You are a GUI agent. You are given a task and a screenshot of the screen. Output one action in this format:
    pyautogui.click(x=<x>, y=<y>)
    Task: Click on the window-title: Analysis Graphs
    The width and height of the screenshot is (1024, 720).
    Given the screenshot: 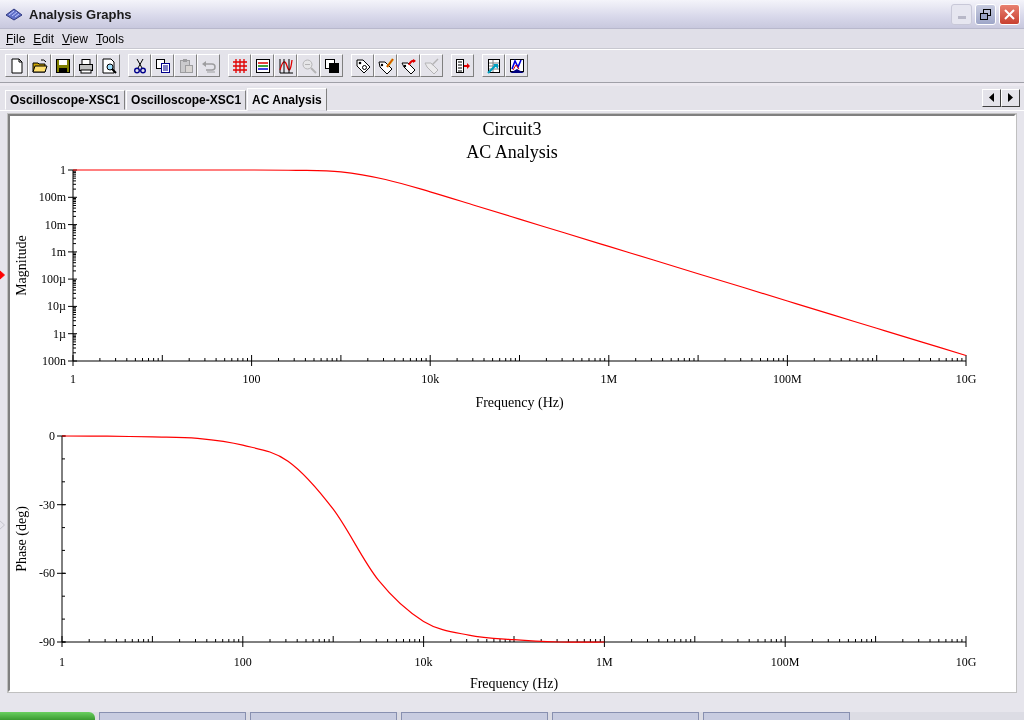 What is the action you would take?
    pyautogui.click(x=81, y=14)
    